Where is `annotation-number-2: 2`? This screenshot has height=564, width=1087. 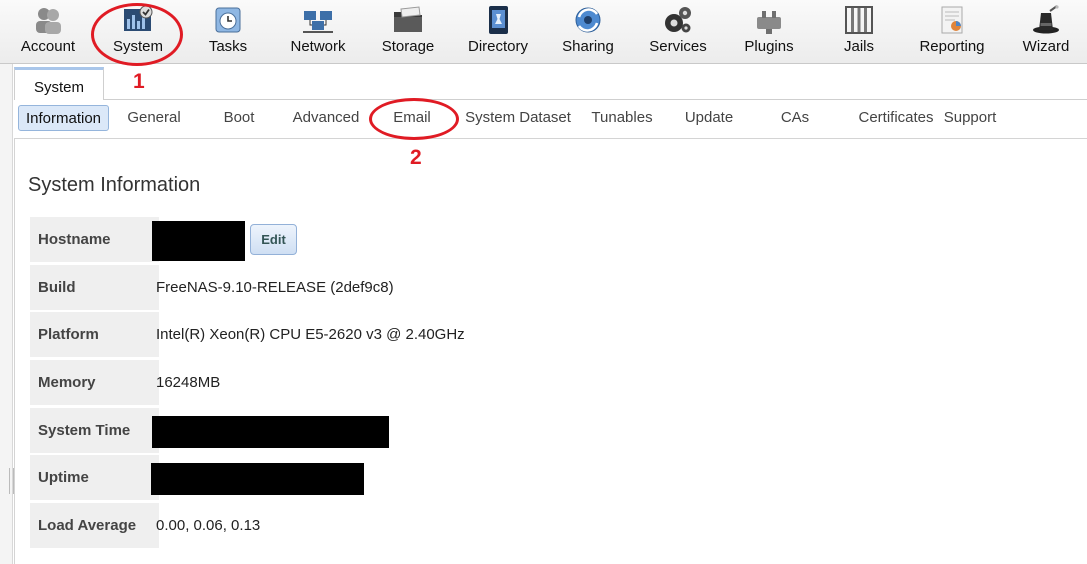
annotation-number-2: 2 is located at coordinates (416, 157).